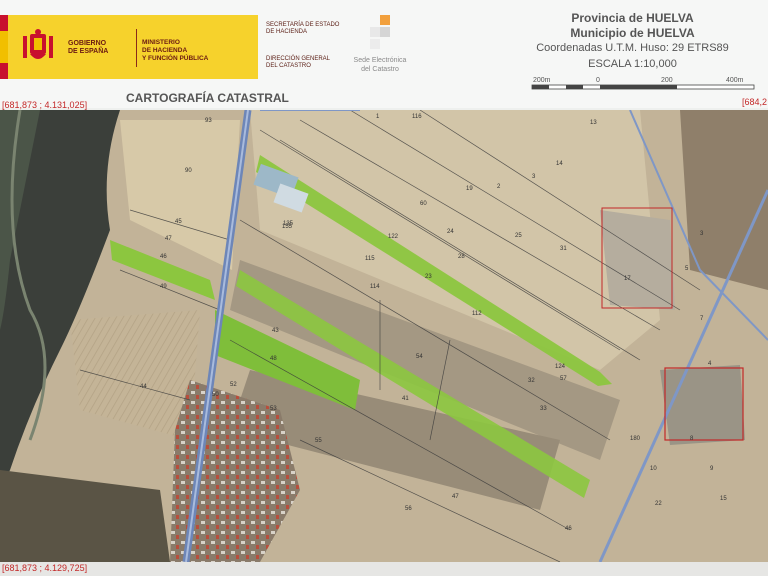  I want to click on parcel-number: 57, so click(563, 379).